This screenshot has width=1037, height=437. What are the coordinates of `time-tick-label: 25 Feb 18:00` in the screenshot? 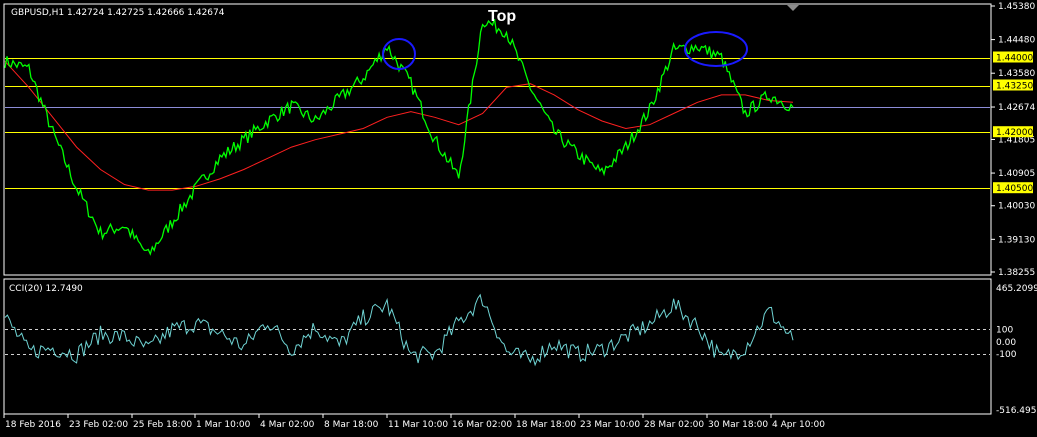 It's located at (162, 425).